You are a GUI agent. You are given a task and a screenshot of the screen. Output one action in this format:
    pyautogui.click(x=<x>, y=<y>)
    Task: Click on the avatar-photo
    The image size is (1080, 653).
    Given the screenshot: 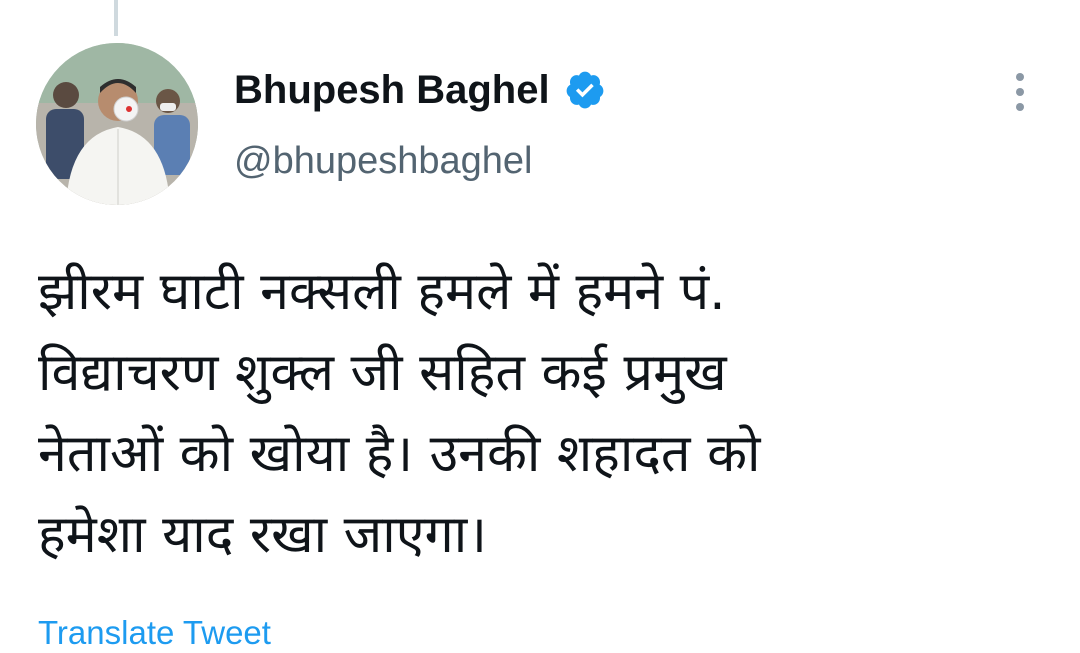 What is the action you would take?
    pyautogui.click(x=117, y=124)
    